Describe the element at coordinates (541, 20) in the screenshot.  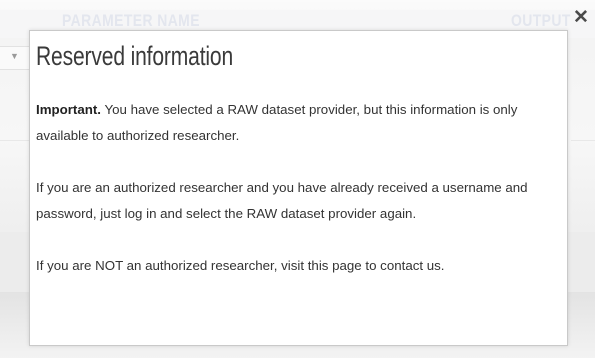
I see `column-header-output: OUTPUT` at that location.